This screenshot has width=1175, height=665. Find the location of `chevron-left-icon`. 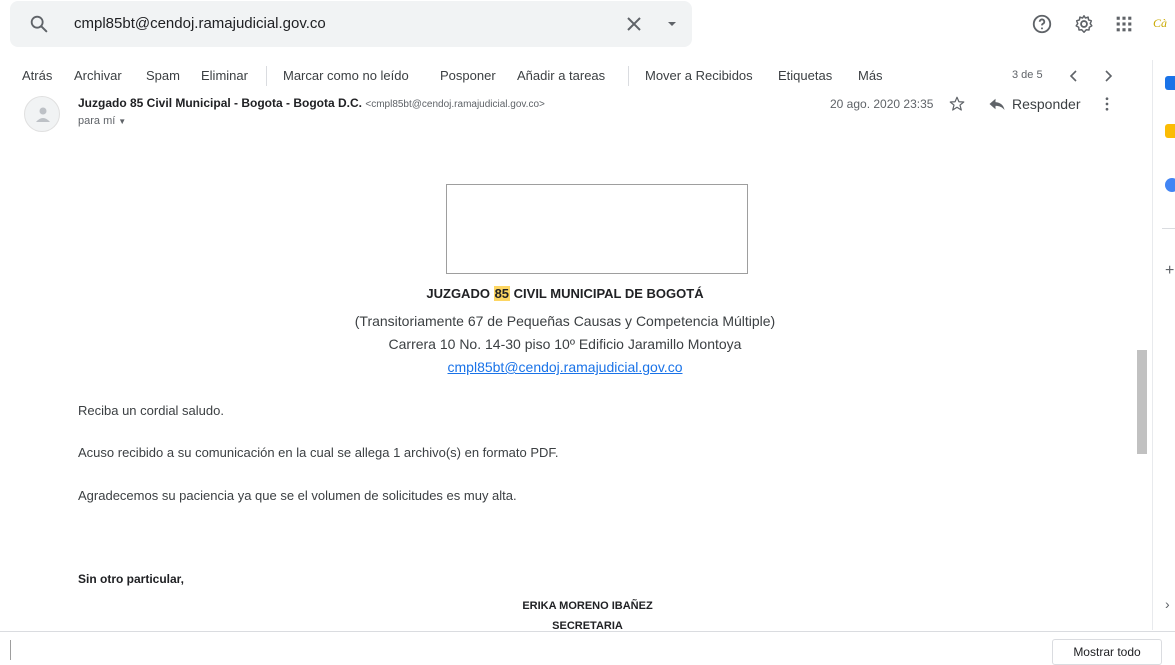

chevron-left-icon is located at coordinates (1074, 76).